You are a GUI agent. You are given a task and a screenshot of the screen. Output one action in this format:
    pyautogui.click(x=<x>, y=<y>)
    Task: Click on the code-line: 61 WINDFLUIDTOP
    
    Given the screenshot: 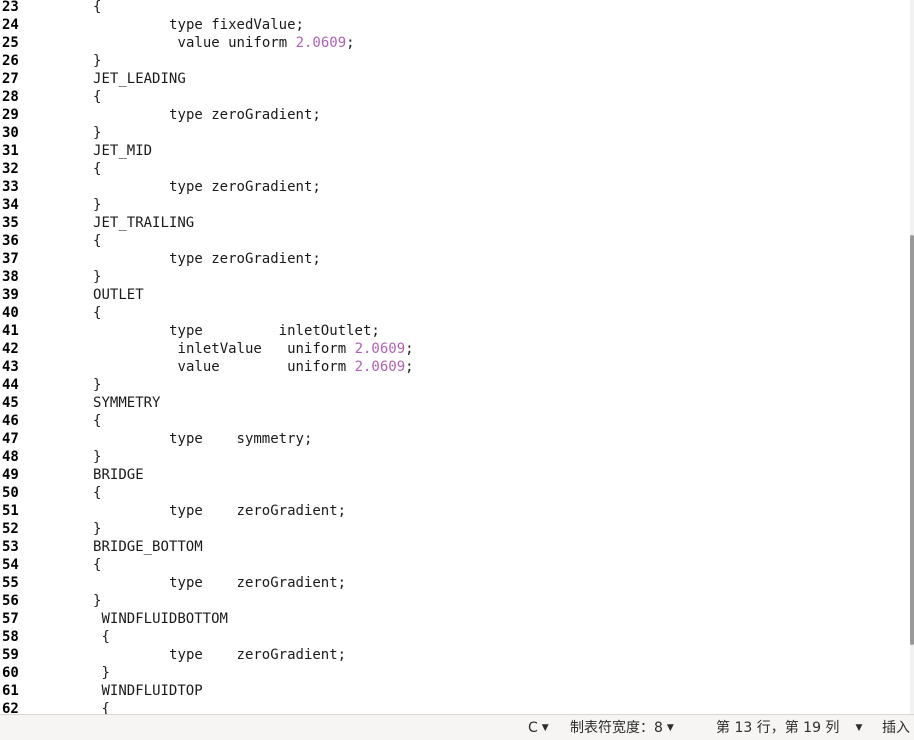 What is the action you would take?
    pyautogui.click(x=455, y=691)
    